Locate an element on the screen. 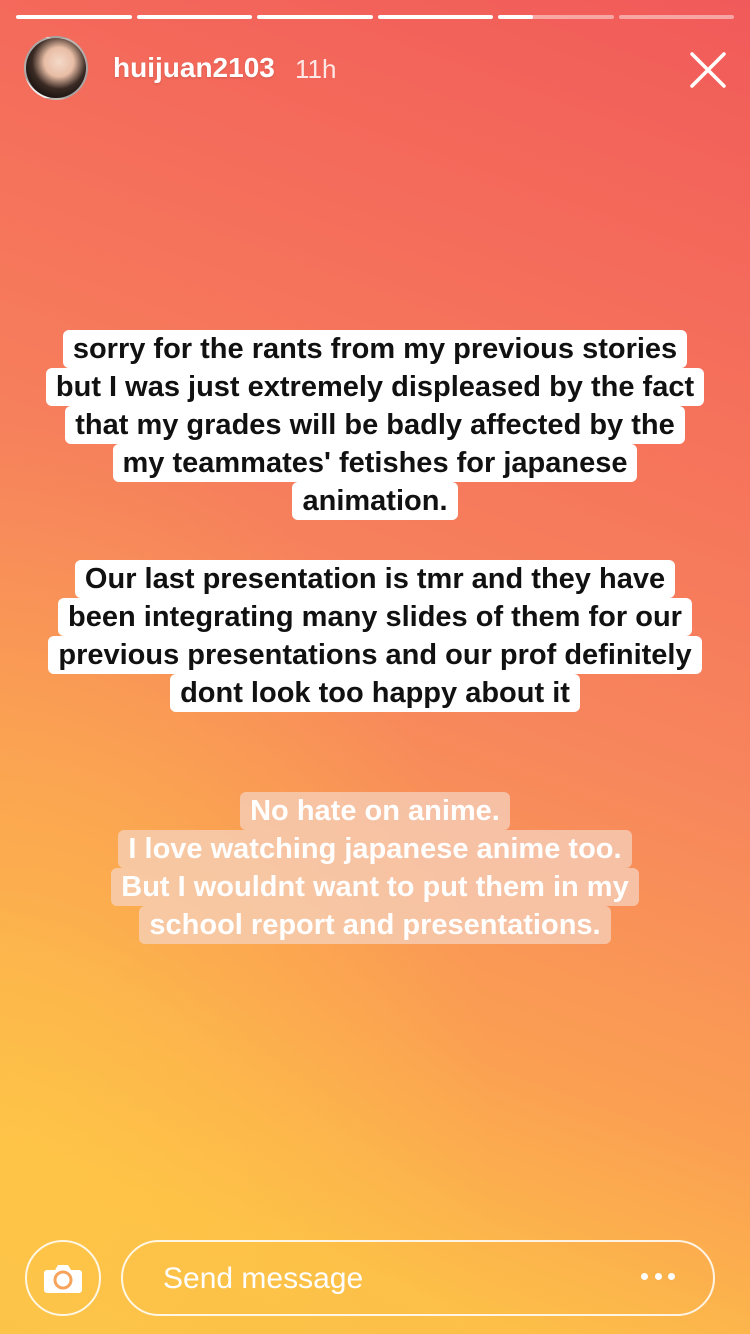 This screenshot has height=1334, width=750. story-text-line: my teammates' fetishes for japanese is located at coordinates (375, 463).